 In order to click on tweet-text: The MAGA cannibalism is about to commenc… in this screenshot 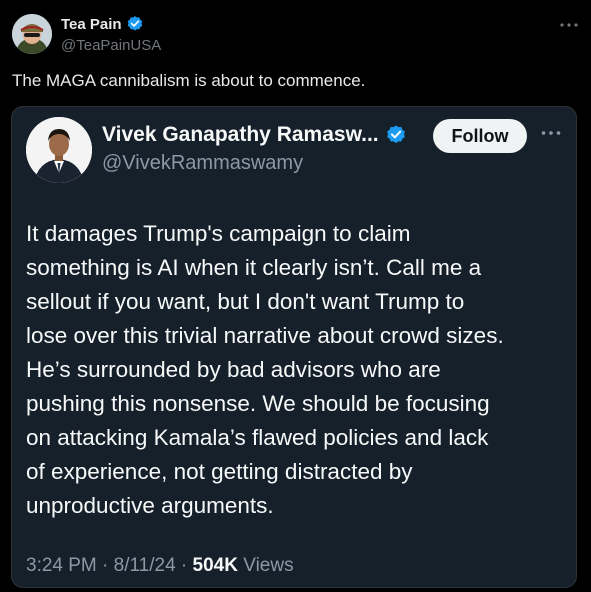, I will do `click(189, 80)`.